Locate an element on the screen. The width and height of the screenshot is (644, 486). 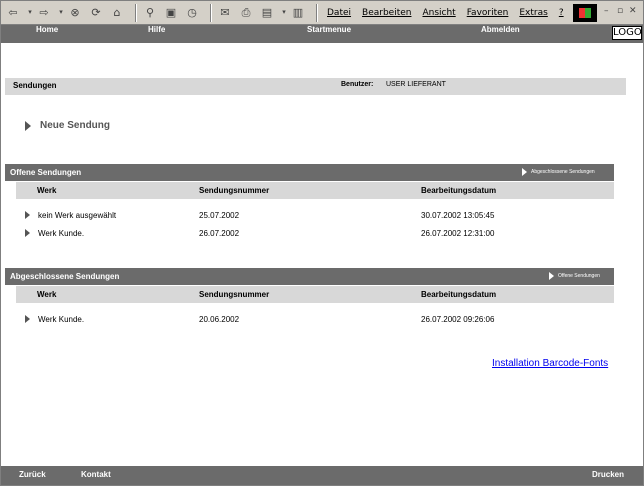
favorites-icon: ▣ is located at coordinates (171, 13).